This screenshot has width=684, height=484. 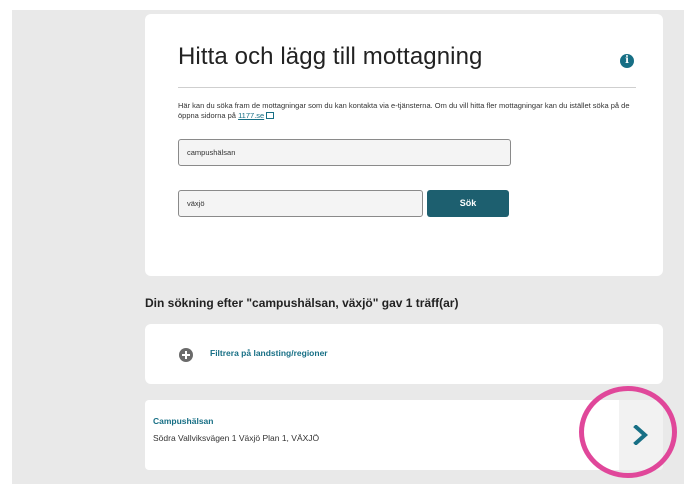 I want to click on search-button: Sök, so click(x=468, y=203).